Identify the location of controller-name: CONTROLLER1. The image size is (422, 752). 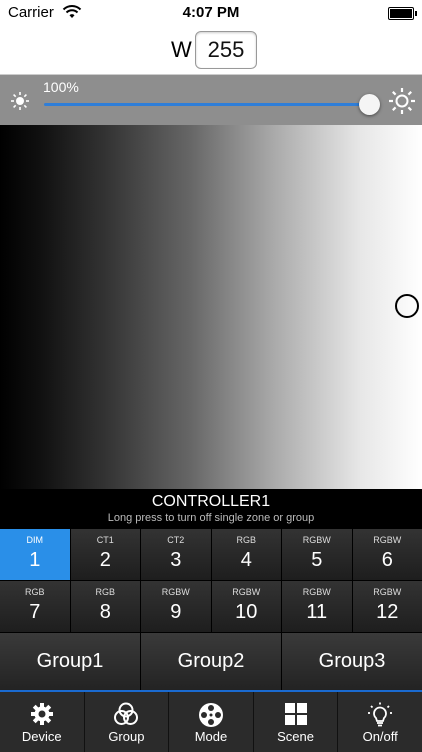
(211, 500).